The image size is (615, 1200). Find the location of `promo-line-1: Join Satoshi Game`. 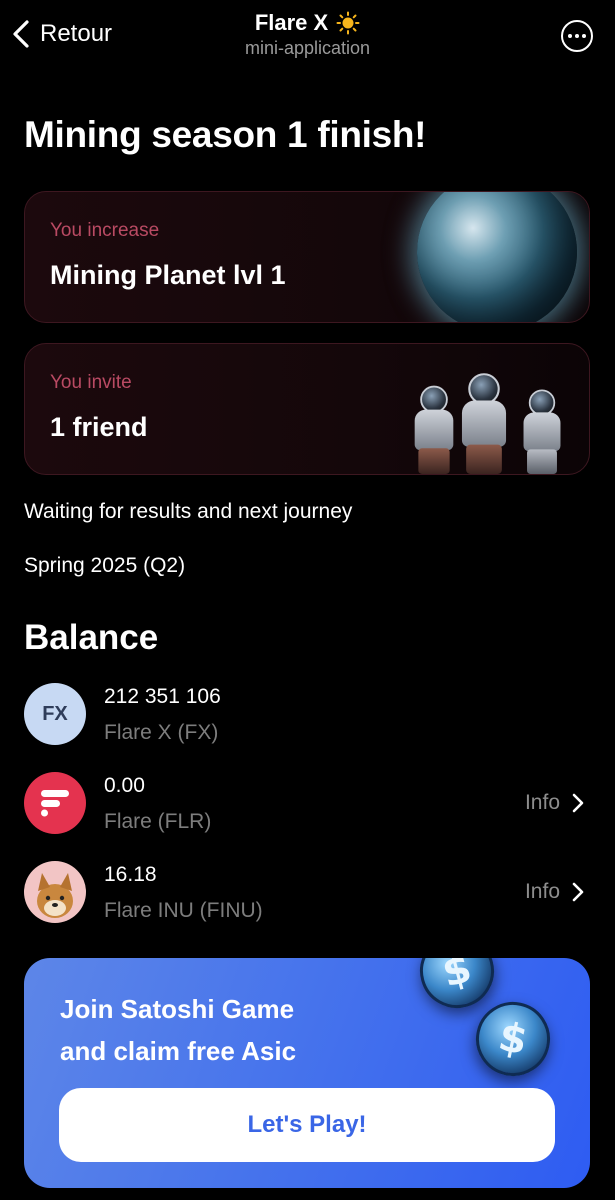

promo-line-1: Join Satoshi Game is located at coordinates (177, 1009).